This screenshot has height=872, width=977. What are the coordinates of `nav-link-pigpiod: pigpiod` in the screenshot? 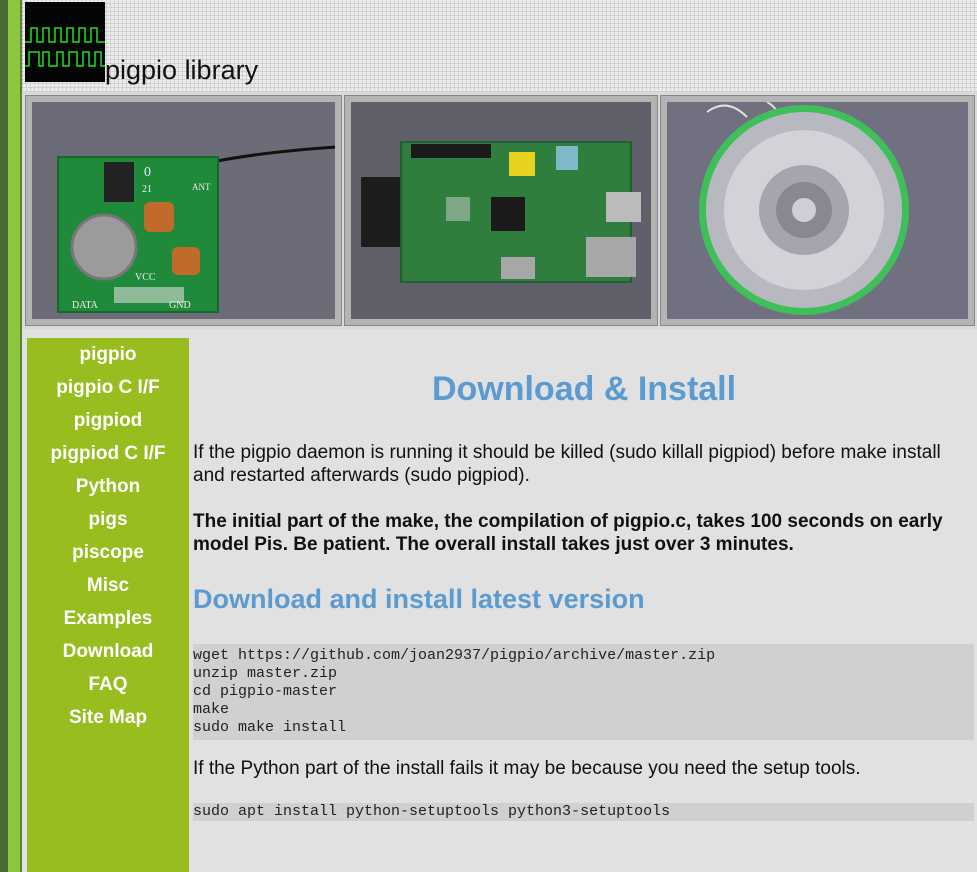 It's located at (108, 420).